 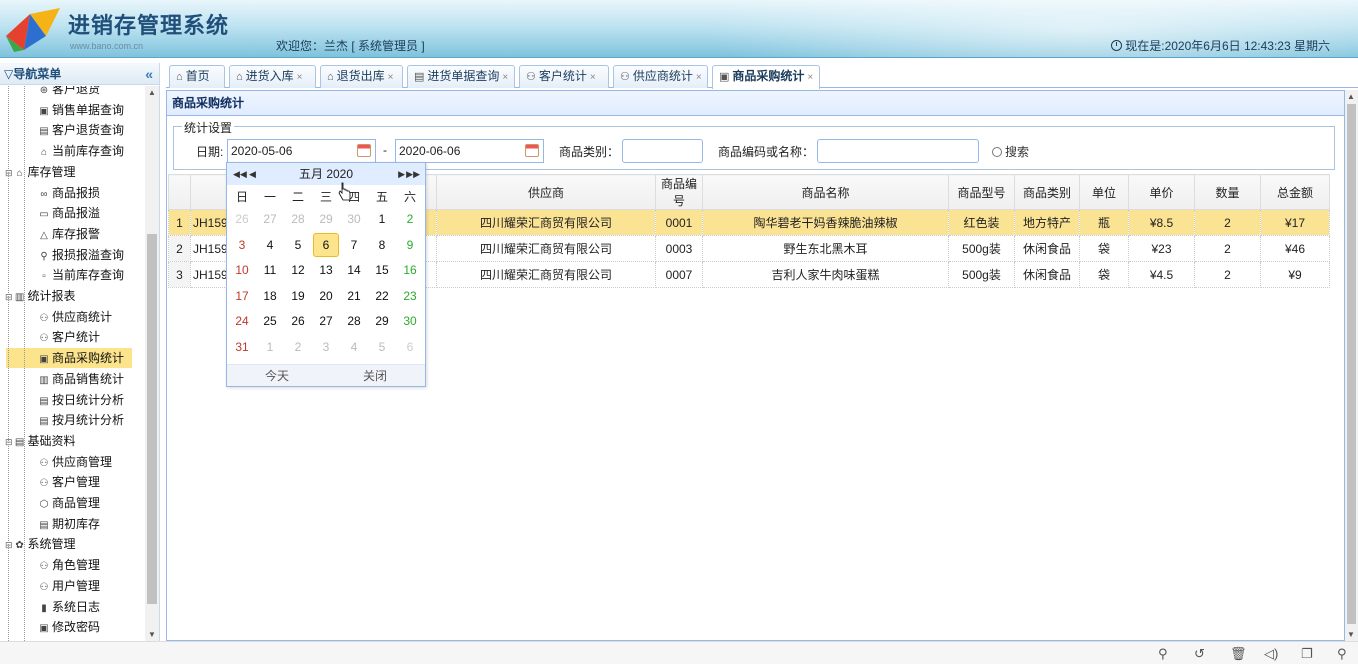 What do you see at coordinates (242, 322) in the screenshot?
I see `calendar-day: 24` at bounding box center [242, 322].